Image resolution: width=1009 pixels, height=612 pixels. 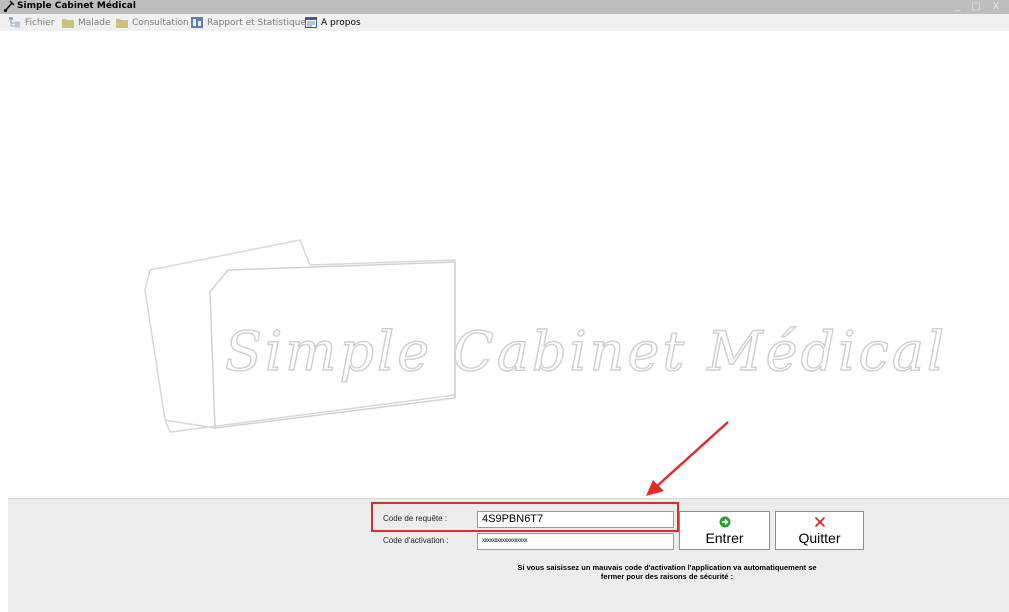 I want to click on menu-item-rapport: Rapport et Statistiques, so click(x=251, y=22).